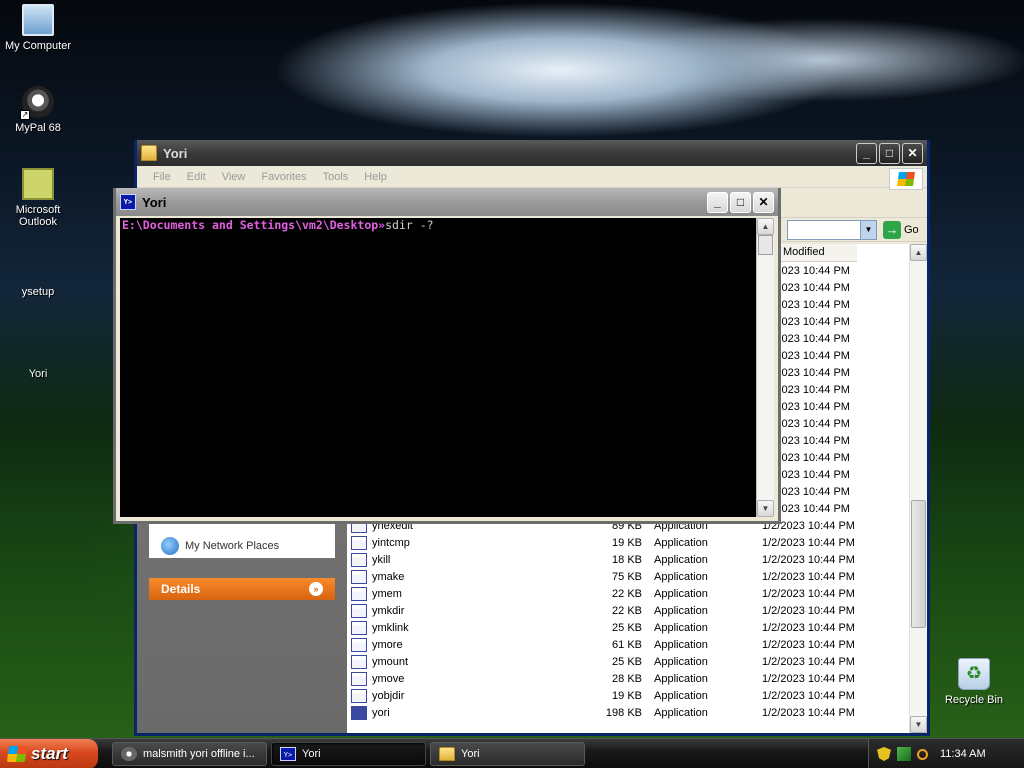 This screenshot has height=768, width=1024. I want to click on console-titlebar: Y> Yori _ □ ✕, so click(447, 202).